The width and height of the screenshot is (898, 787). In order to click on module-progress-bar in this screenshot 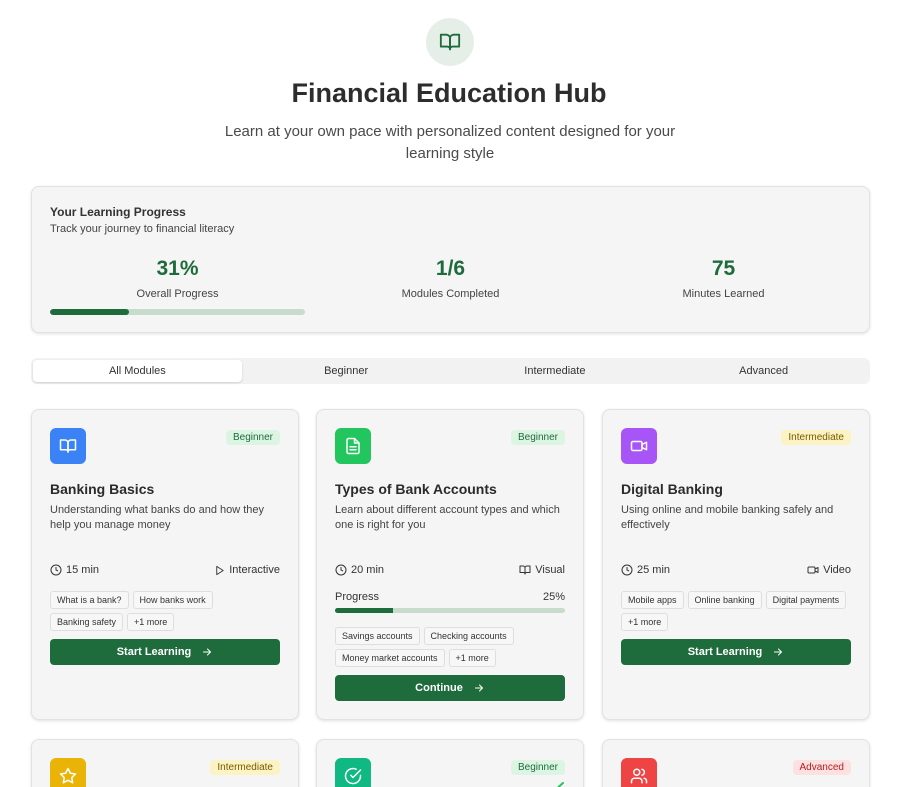, I will do `click(450, 610)`.